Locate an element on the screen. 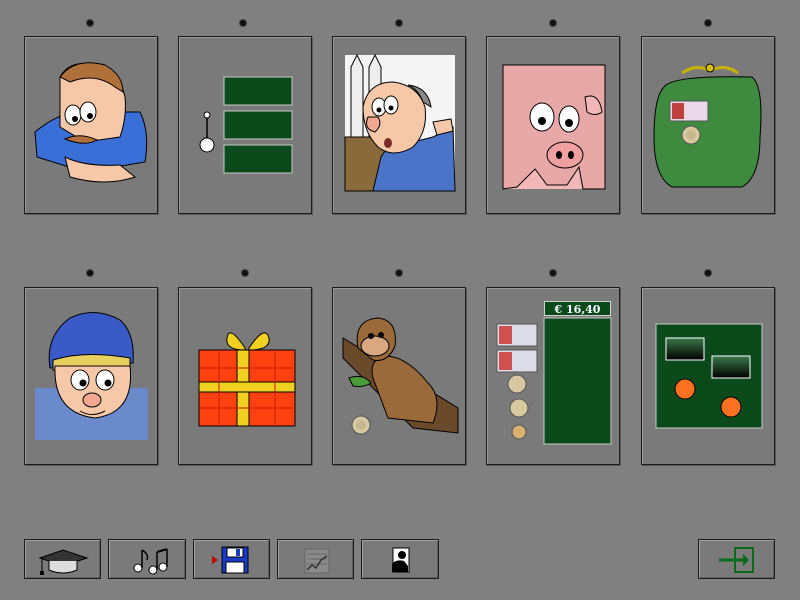  boy-icon is located at coordinates (91, 376).